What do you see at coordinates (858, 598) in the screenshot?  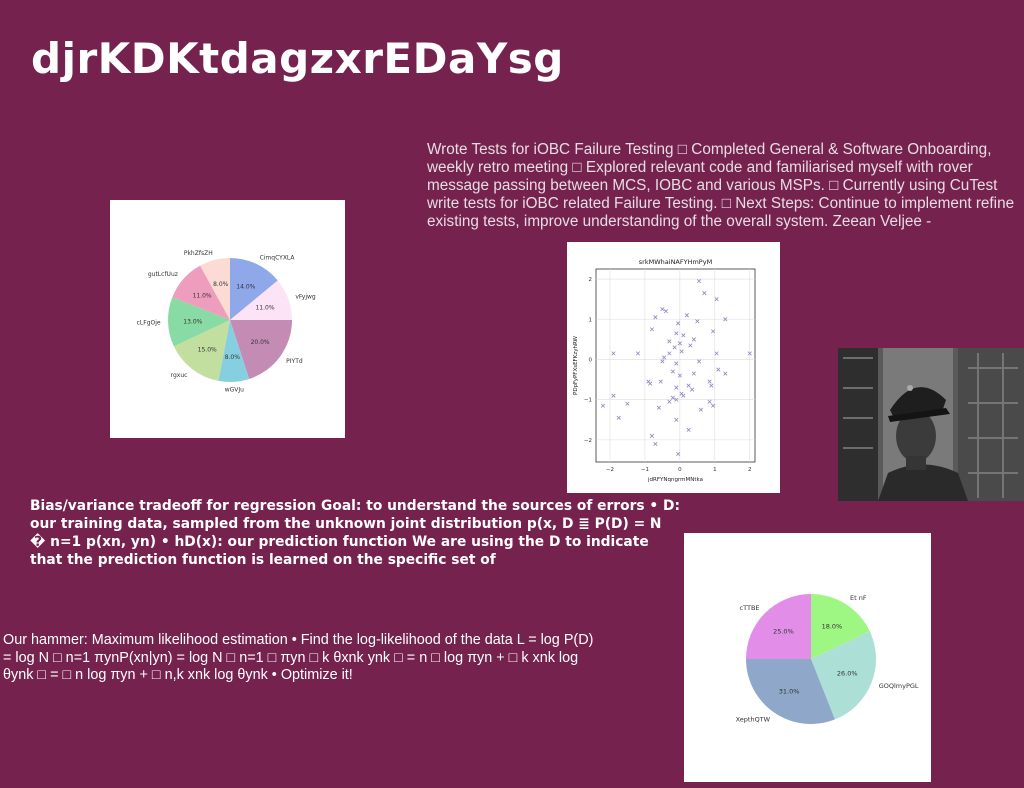 I see `pie2-category-label: Et nF` at bounding box center [858, 598].